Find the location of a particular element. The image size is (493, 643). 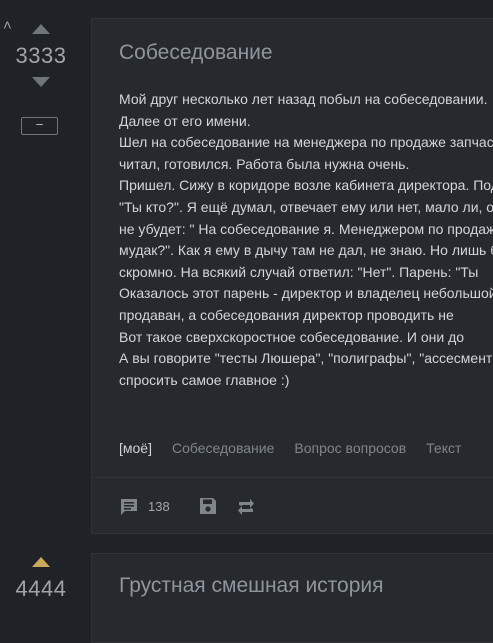

post-rating: 3333 is located at coordinates (41, 55).